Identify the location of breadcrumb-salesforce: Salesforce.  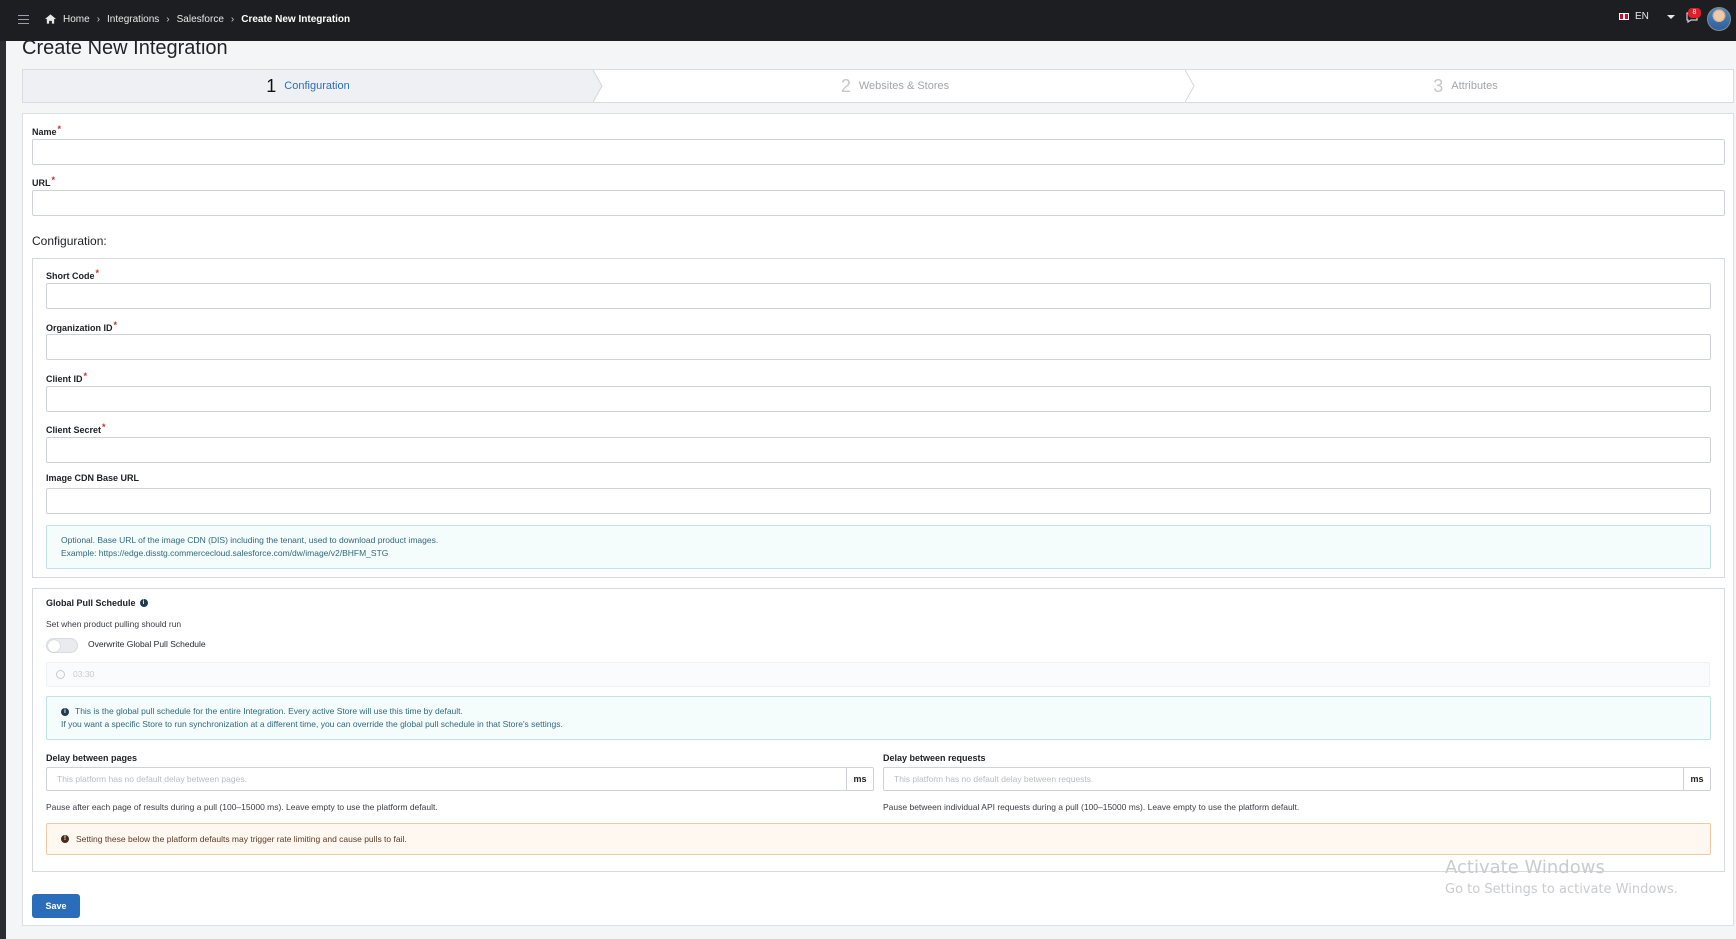
(200, 19).